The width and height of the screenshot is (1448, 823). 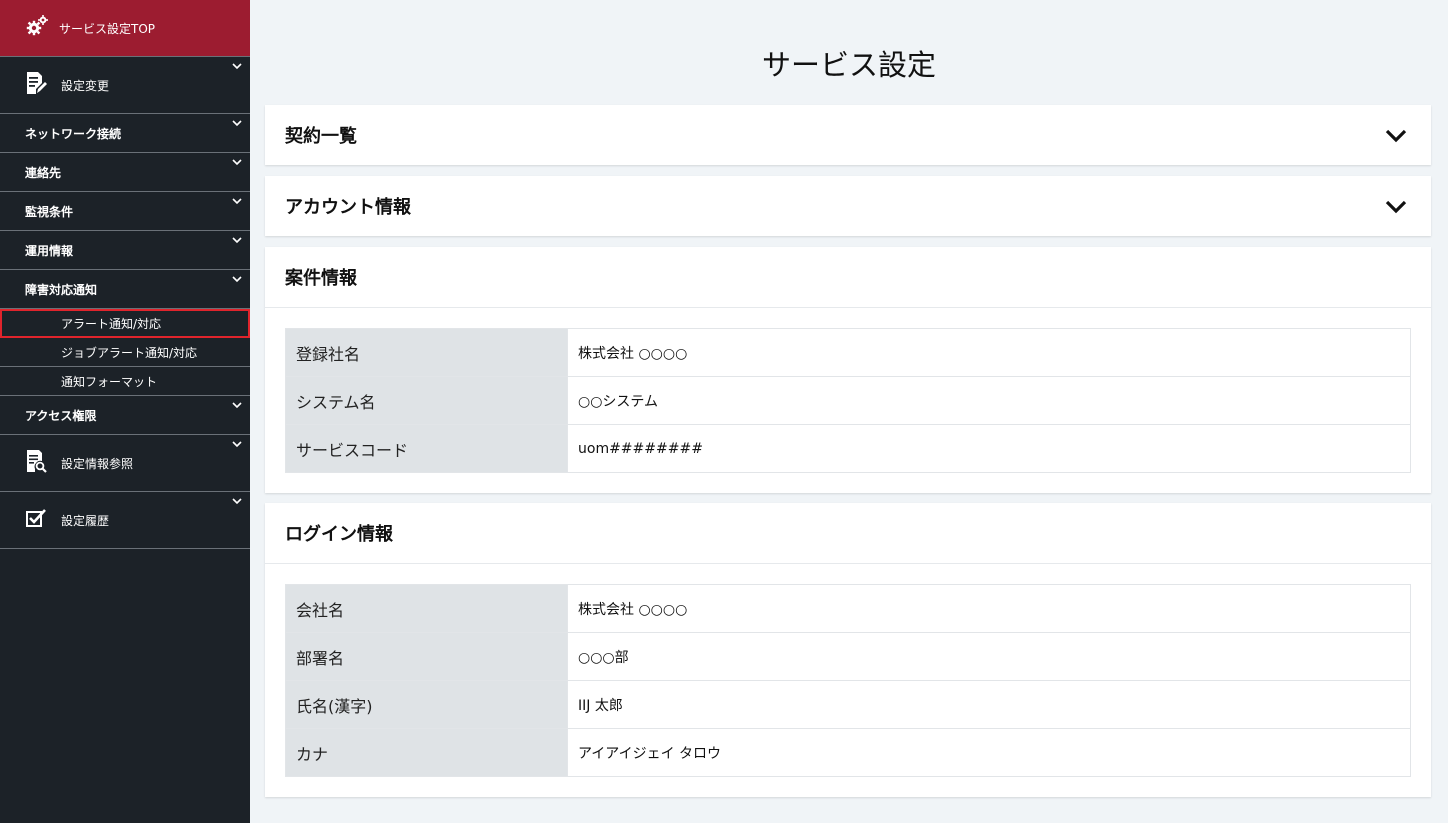 I want to click on account-panel-header: アカウント情報, so click(x=848, y=206).